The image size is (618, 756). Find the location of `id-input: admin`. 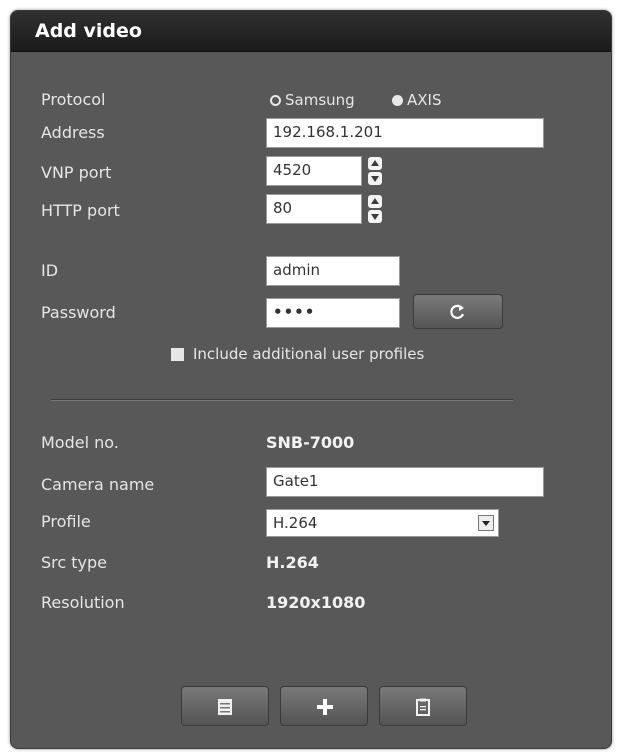

id-input: admin is located at coordinates (333, 271).